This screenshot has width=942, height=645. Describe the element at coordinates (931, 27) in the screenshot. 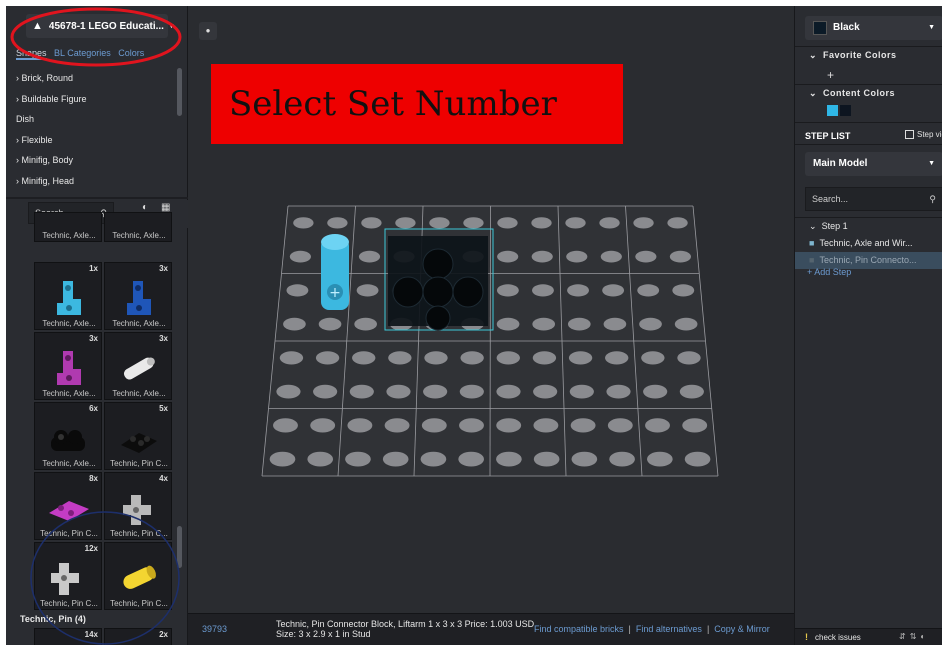

I see `chevron-down-icon: ▼` at that location.